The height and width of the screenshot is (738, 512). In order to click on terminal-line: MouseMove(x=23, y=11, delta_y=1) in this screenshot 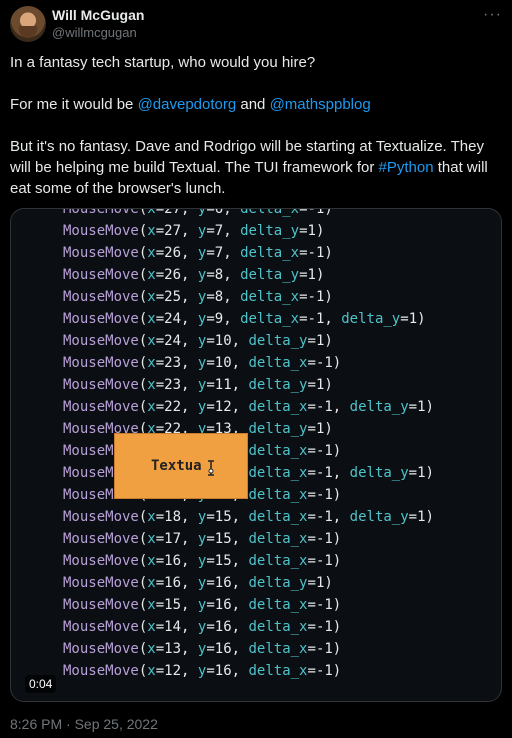, I will do `click(198, 385)`.